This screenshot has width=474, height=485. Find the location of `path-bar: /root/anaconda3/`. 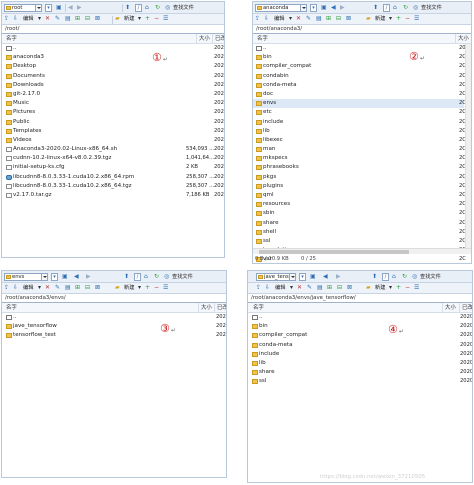

path-bar: /root/anaconda3/ is located at coordinates (362, 29).